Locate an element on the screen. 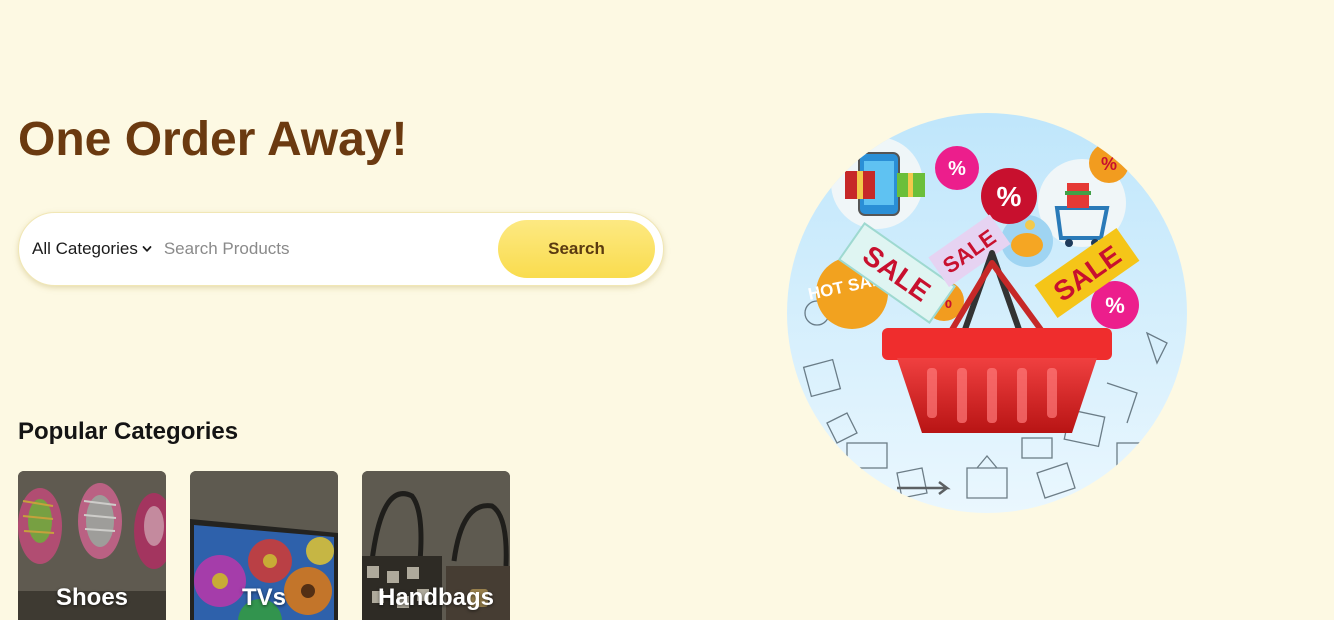 This screenshot has height=620, width=1334. category-dropdown-label: All Categories is located at coordinates (85, 248).